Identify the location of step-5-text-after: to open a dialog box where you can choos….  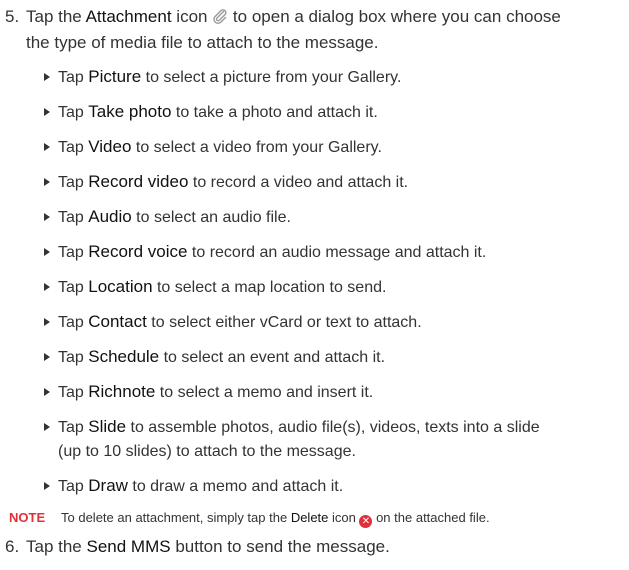
(394, 16).